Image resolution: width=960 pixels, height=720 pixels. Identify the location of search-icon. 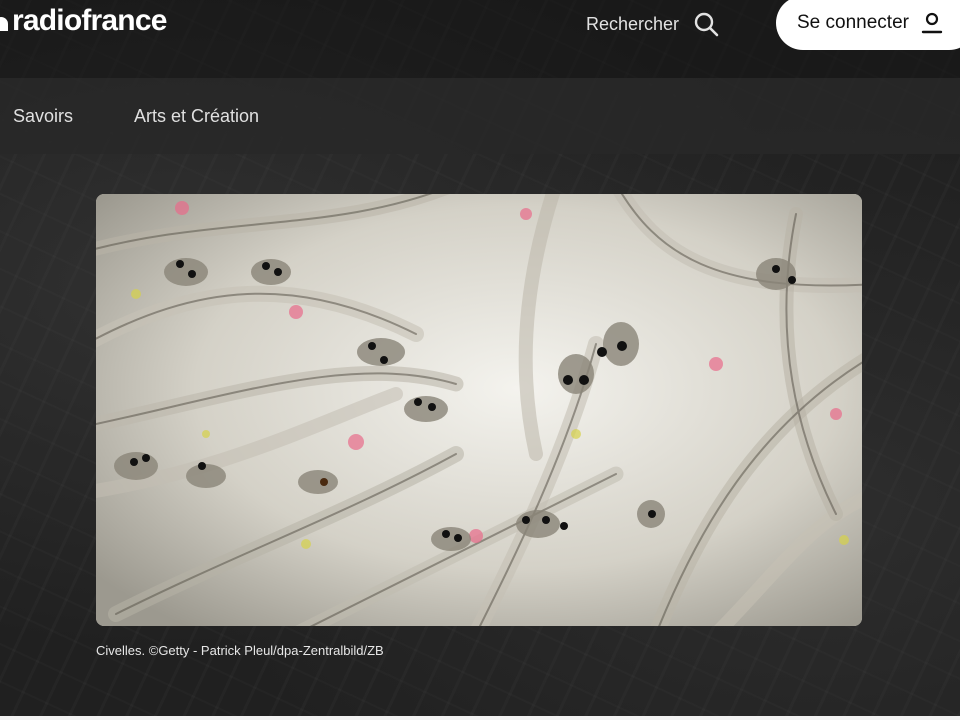
(706, 24).